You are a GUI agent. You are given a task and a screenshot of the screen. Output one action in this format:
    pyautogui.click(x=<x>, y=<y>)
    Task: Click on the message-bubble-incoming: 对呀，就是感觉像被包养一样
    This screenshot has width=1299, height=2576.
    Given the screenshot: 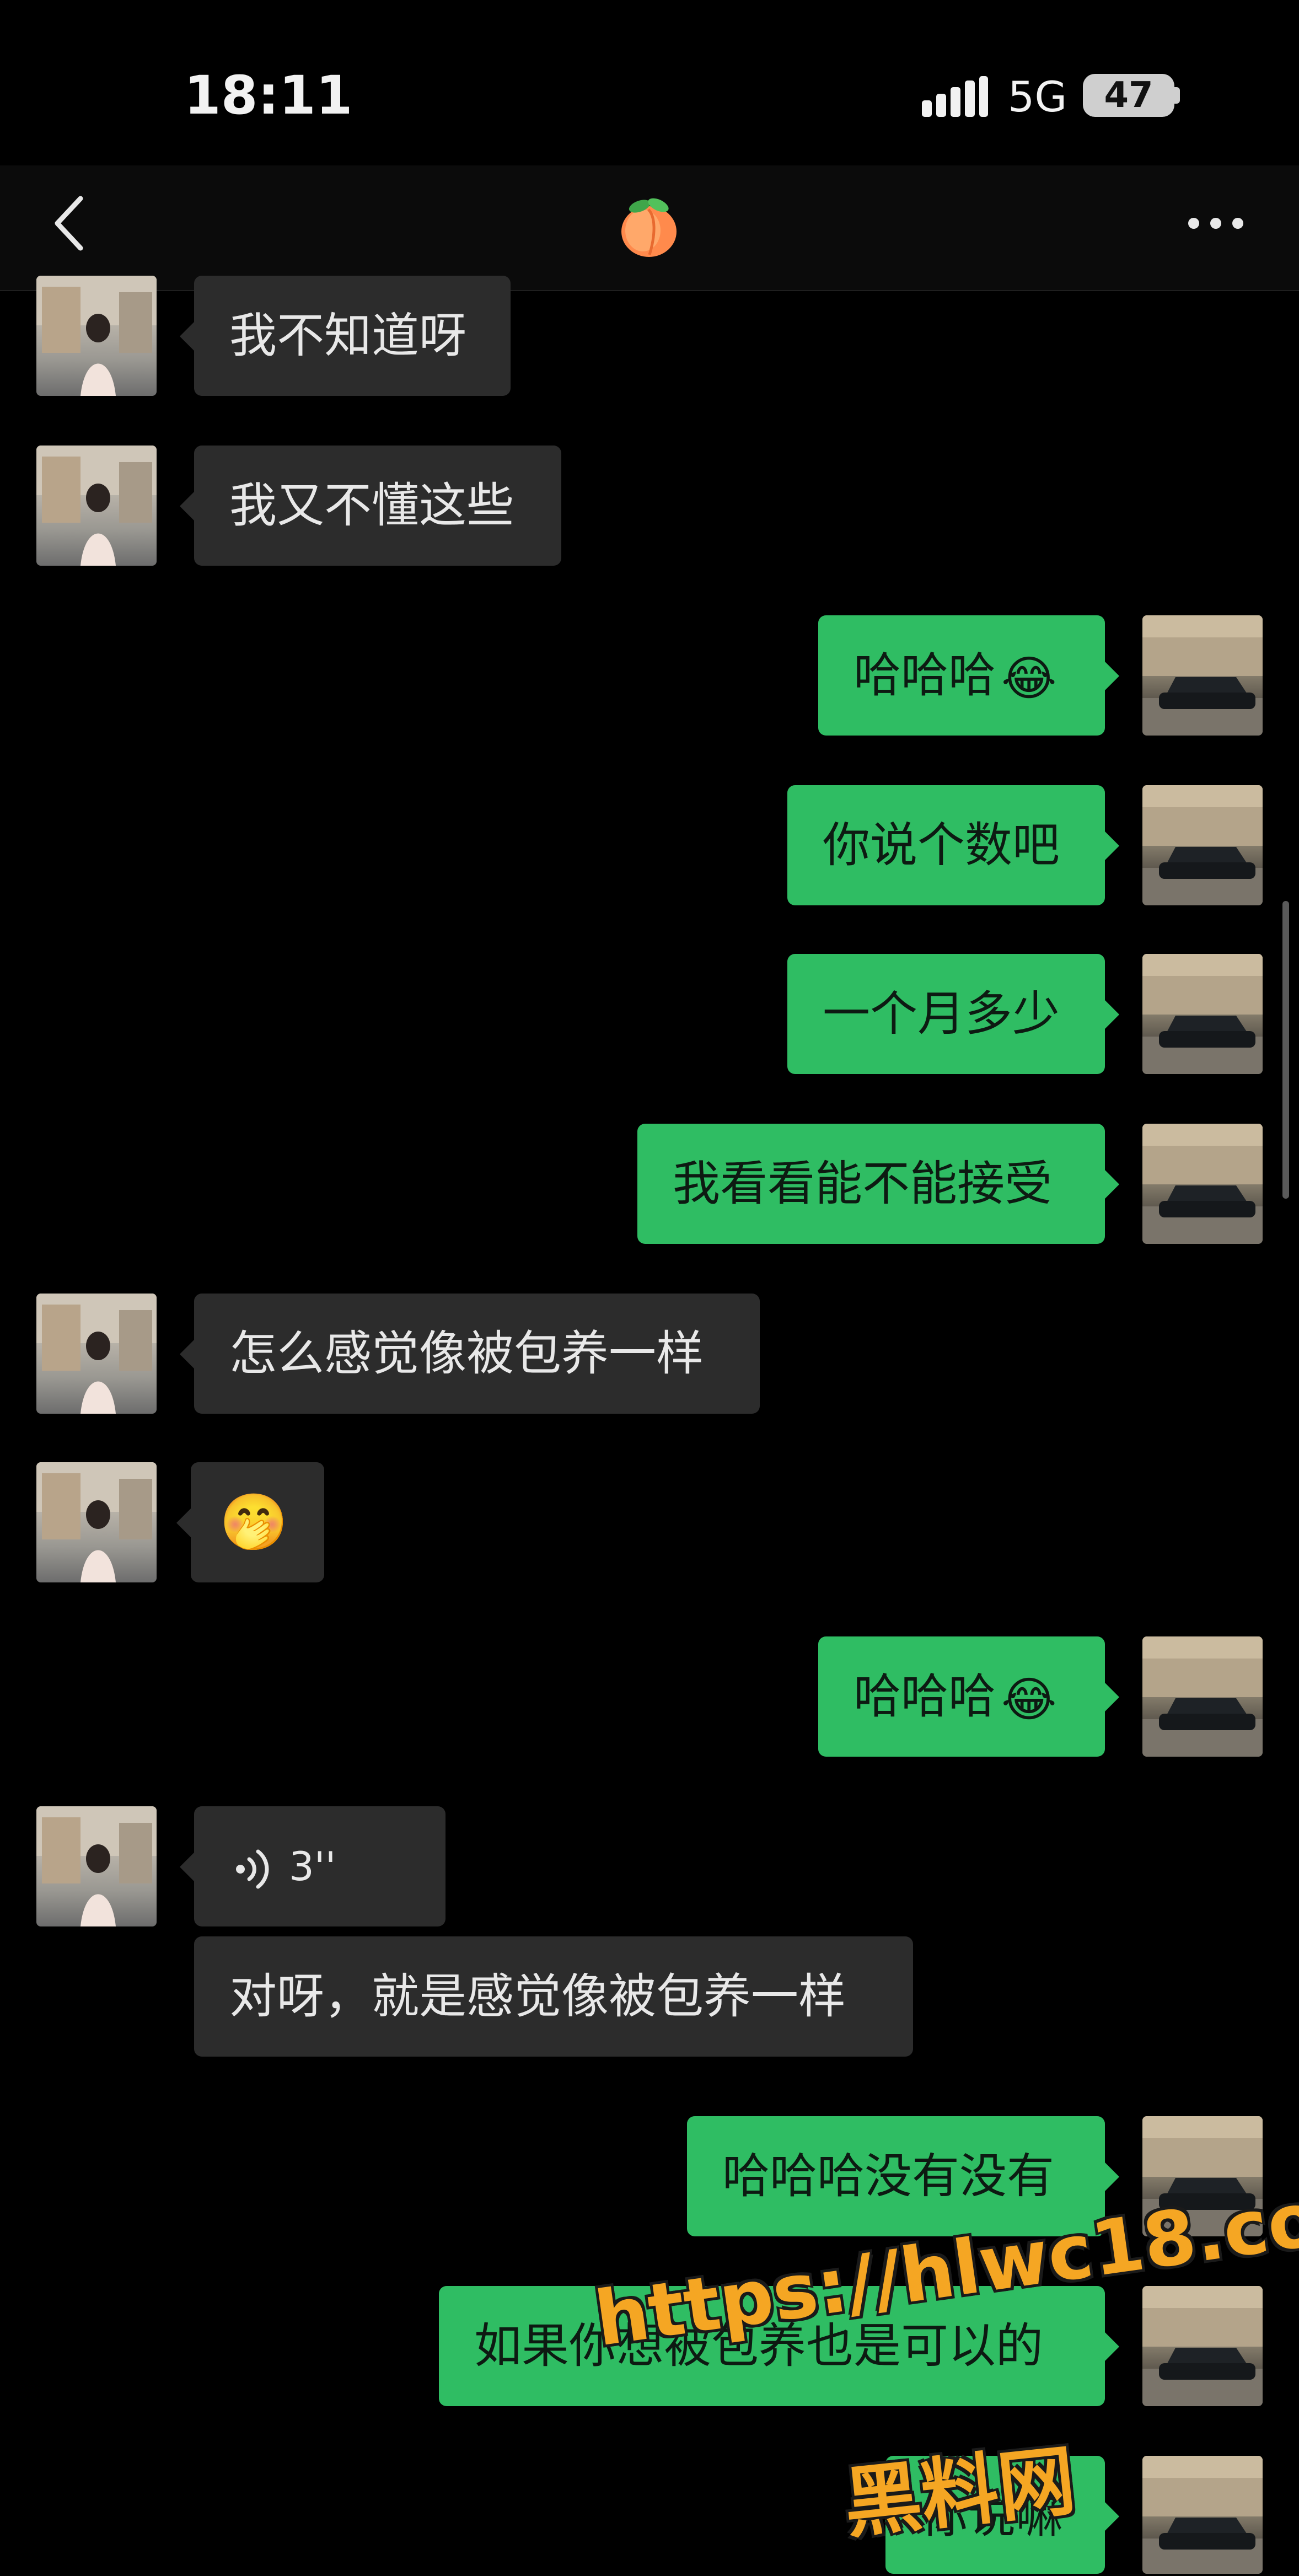 What is the action you would take?
    pyautogui.click(x=553, y=1997)
    